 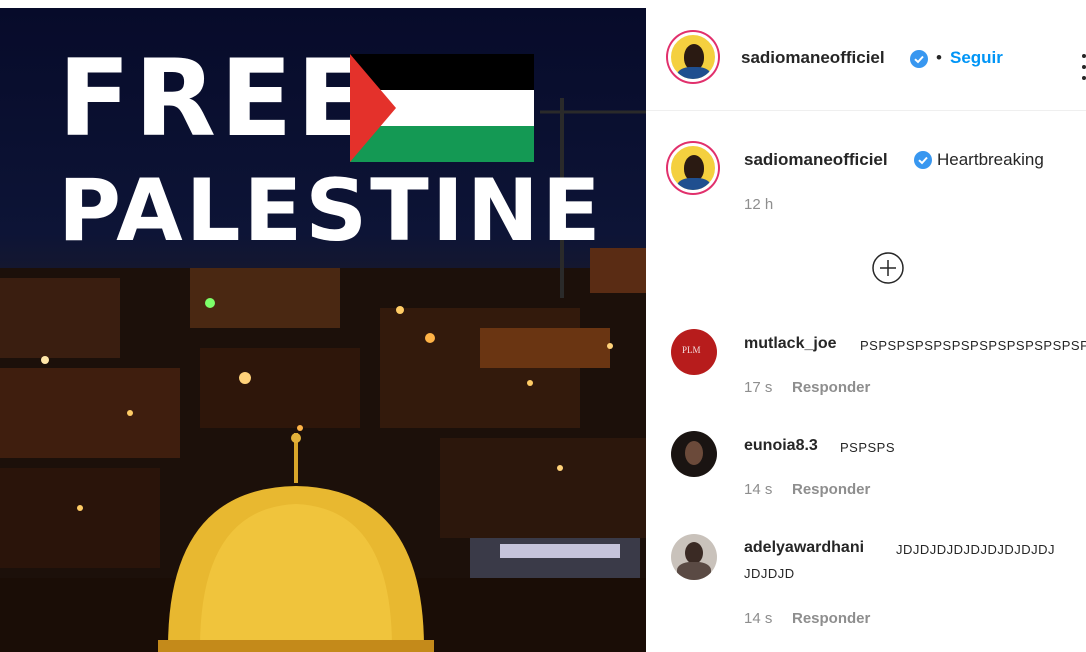 I want to click on palestine-flag, so click(x=442, y=108).